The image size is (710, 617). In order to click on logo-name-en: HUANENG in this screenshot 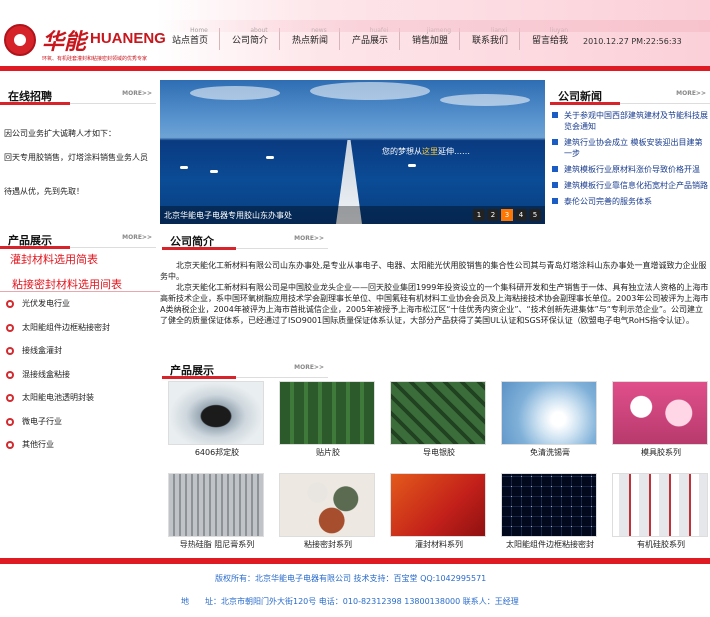, I will do `click(128, 38)`.